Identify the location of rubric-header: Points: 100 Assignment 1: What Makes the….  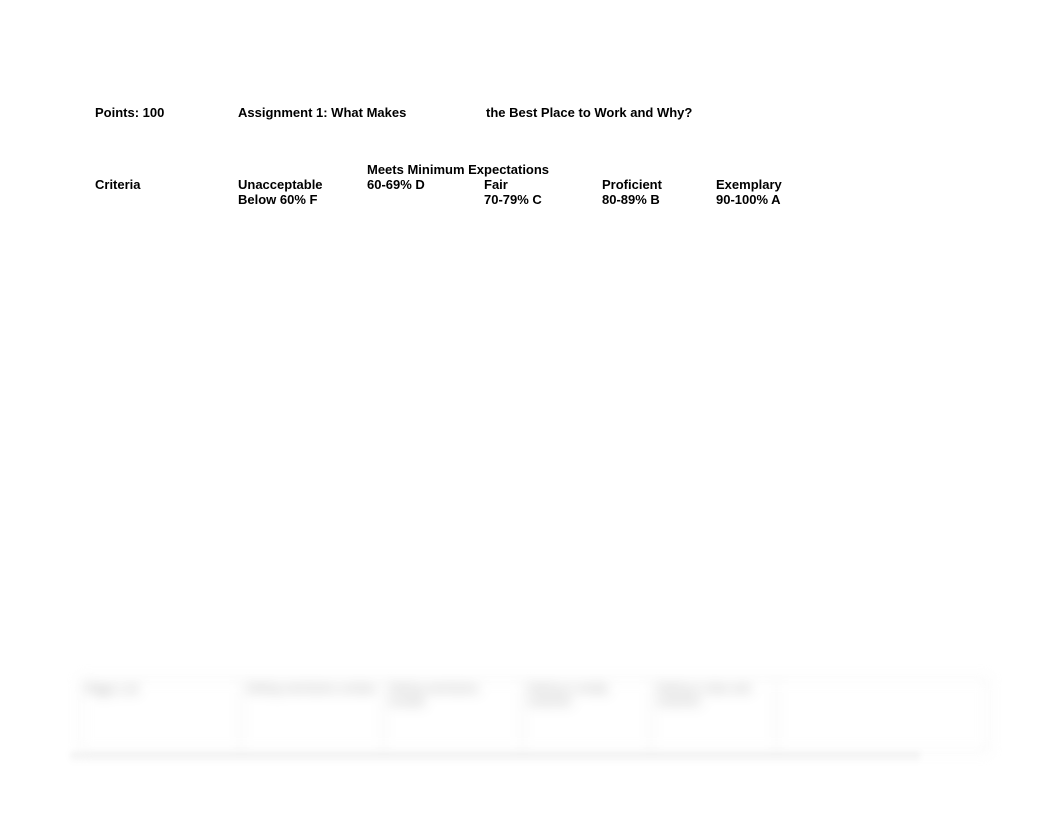
(510, 155).